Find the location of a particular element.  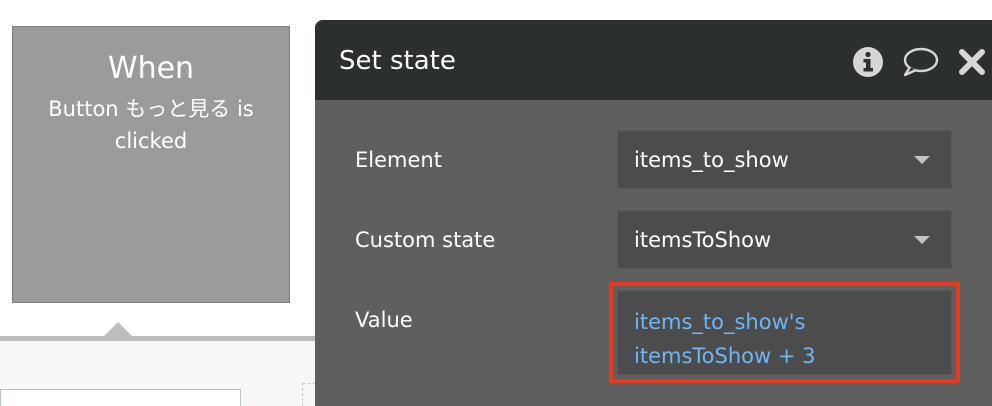

element-value: items_to_show is located at coordinates (711, 160).